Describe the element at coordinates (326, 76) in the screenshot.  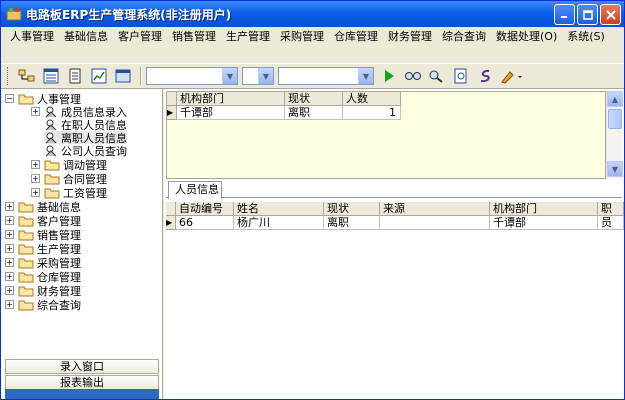
I see `combo-field-3: ▼` at that location.